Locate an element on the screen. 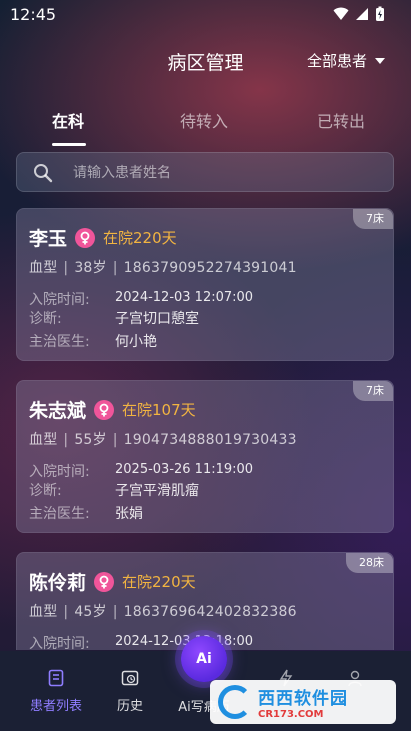 The image size is (411, 731). watermark-text: 西西软件园 is located at coordinates (303, 699).